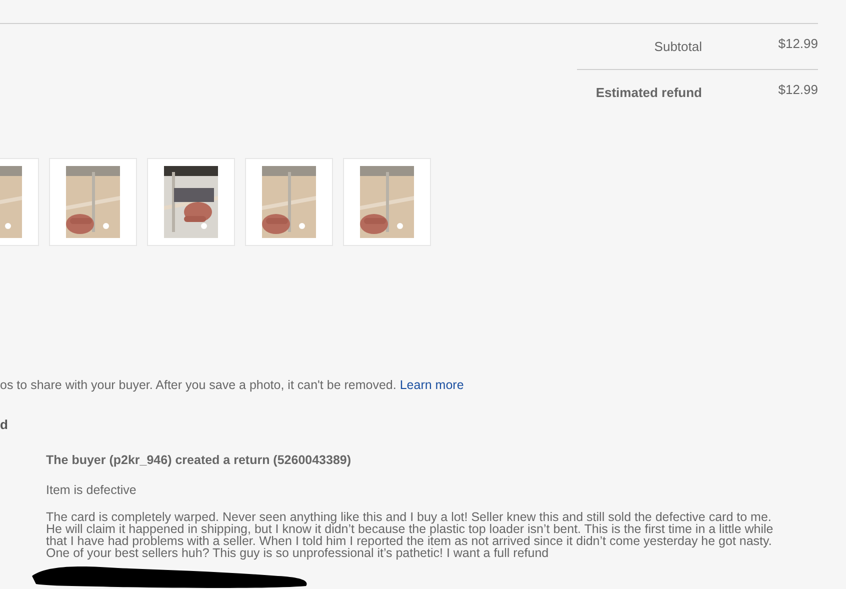  Describe the element at coordinates (199, 461) in the screenshot. I see `activity-heading: The buyer (p2kr_946) created a return (5260043389)` at that location.